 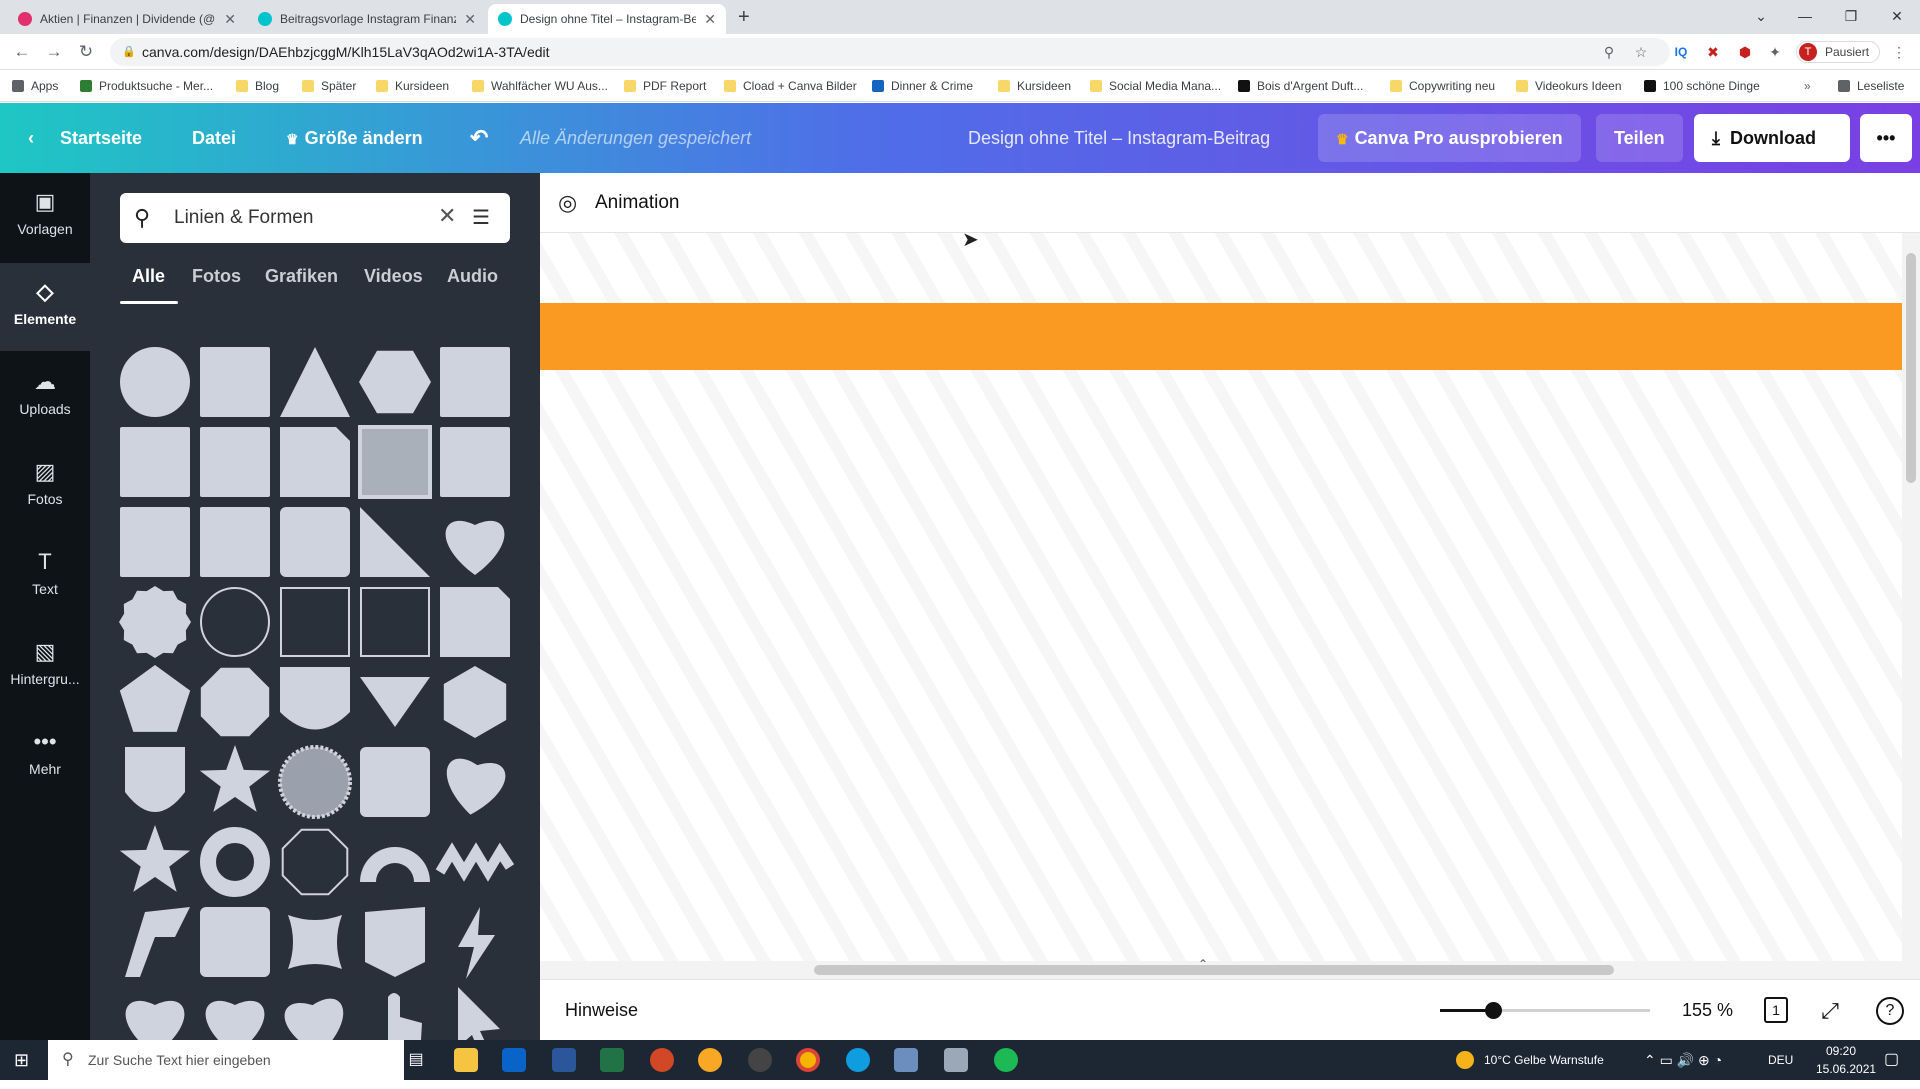 I want to click on horizontal-scrollbar: ⌃, so click(x=1230, y=968).